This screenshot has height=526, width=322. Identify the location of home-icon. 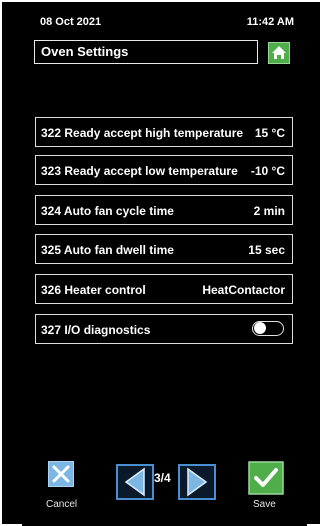
(279, 52).